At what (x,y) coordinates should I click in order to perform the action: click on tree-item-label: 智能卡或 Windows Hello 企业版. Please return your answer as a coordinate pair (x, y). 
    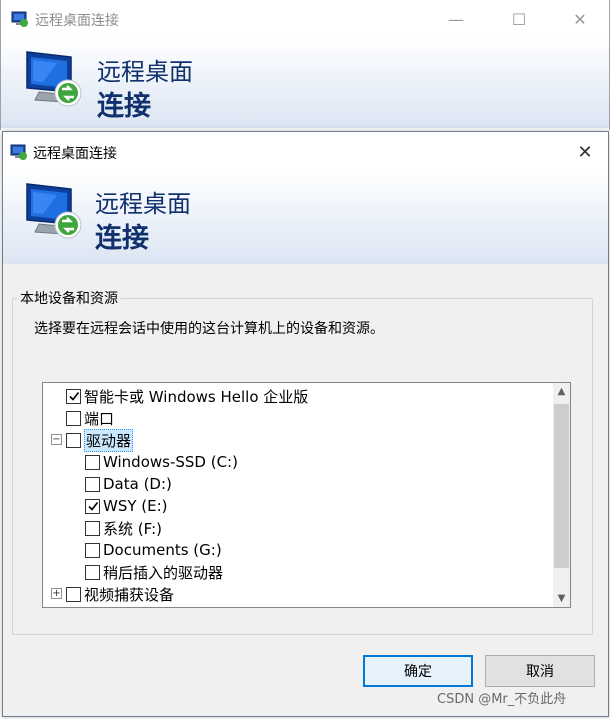
    Looking at the image, I should click on (196, 396).